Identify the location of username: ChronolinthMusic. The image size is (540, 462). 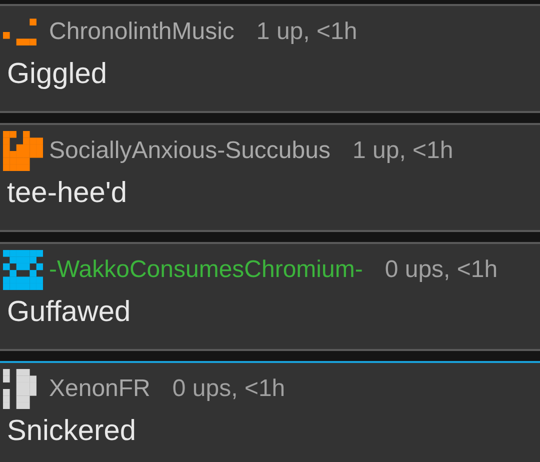
(141, 32).